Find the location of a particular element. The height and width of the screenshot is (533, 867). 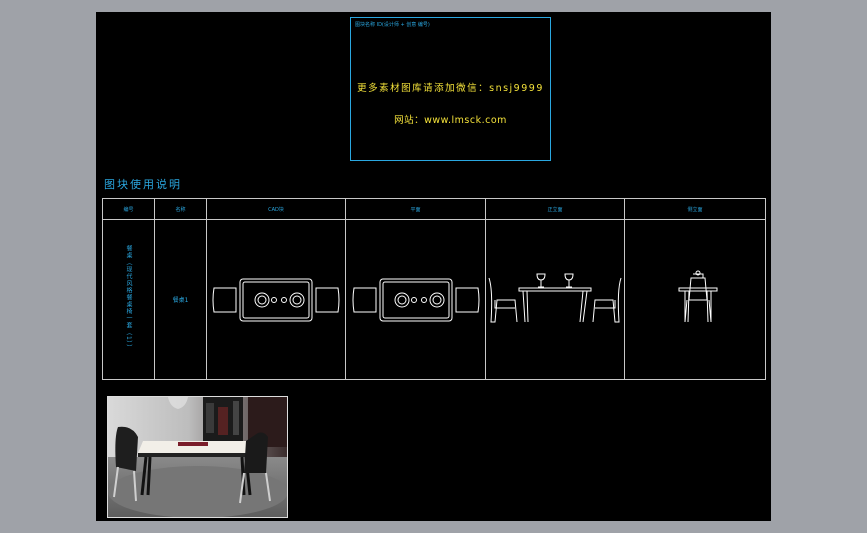

side-elevation-icon is located at coordinates (695, 300).